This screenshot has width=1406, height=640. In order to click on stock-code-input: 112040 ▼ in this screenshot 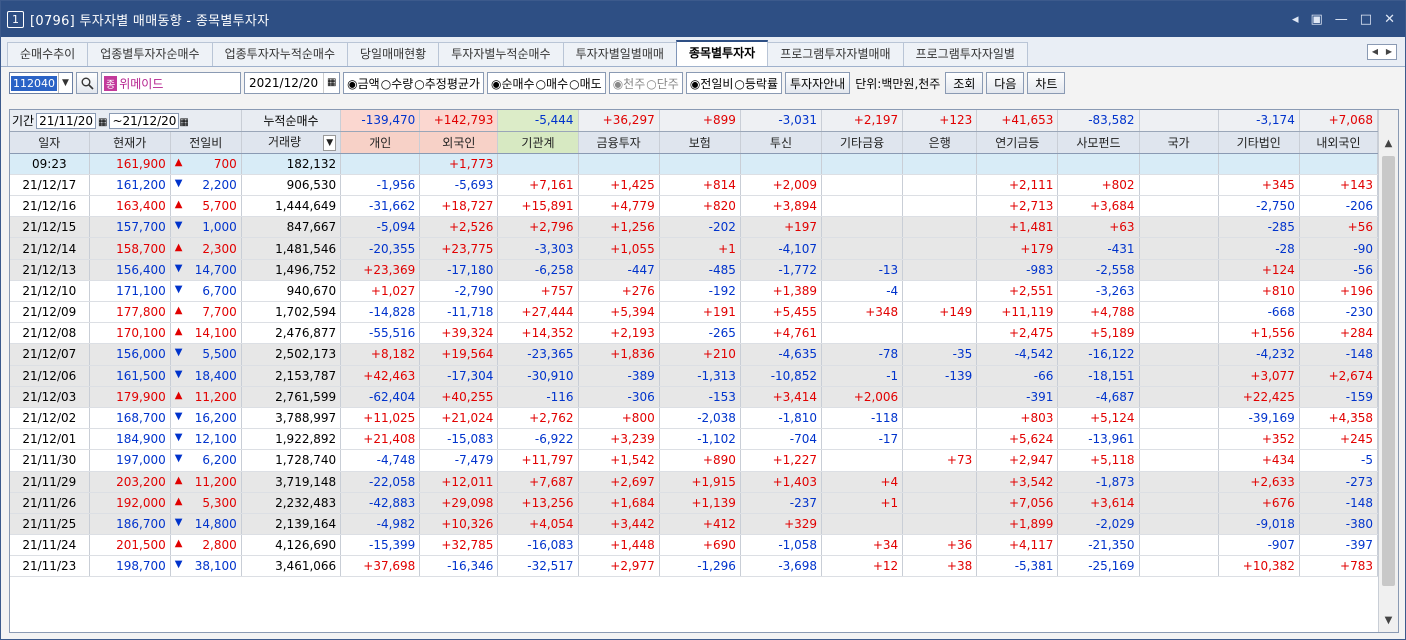, I will do `click(41, 83)`.